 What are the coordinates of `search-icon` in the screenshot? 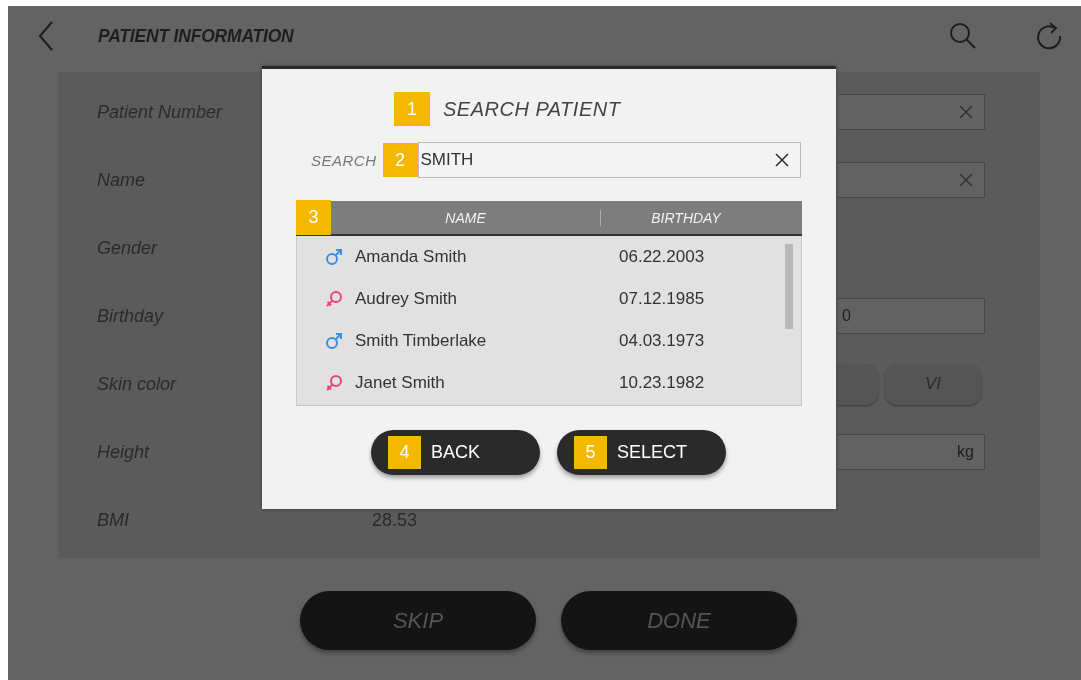 It's located at (963, 36).